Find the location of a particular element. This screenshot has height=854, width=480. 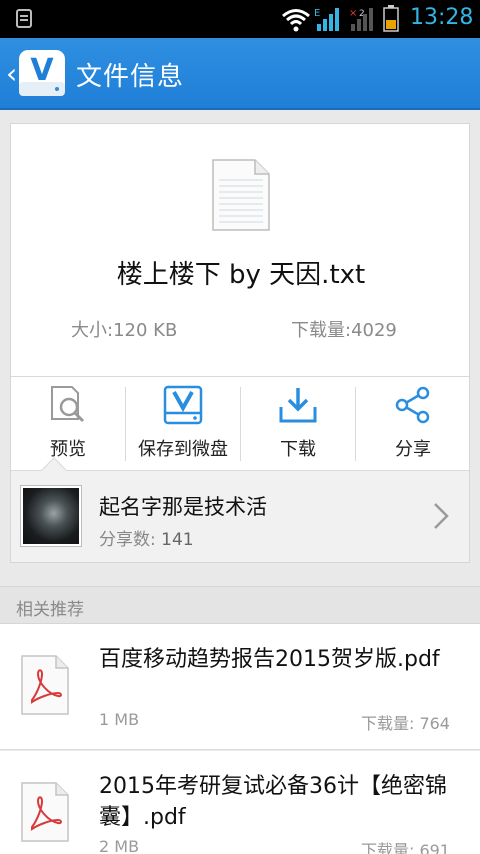

section-header: 相关推荐 is located at coordinates (240, 605).